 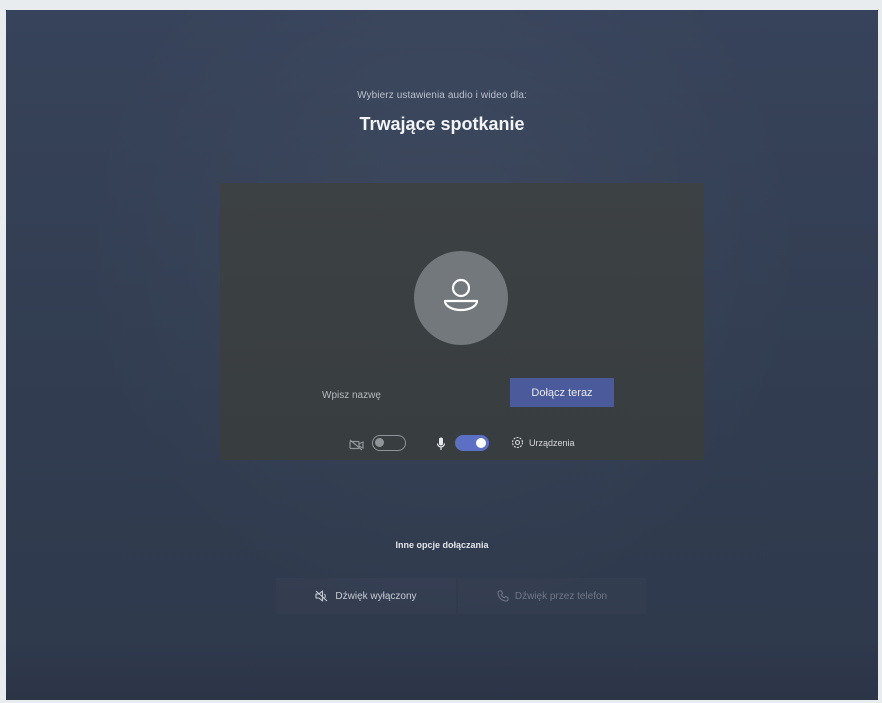 I want to click on name-input: Wpisz nazwę, so click(x=351, y=395).